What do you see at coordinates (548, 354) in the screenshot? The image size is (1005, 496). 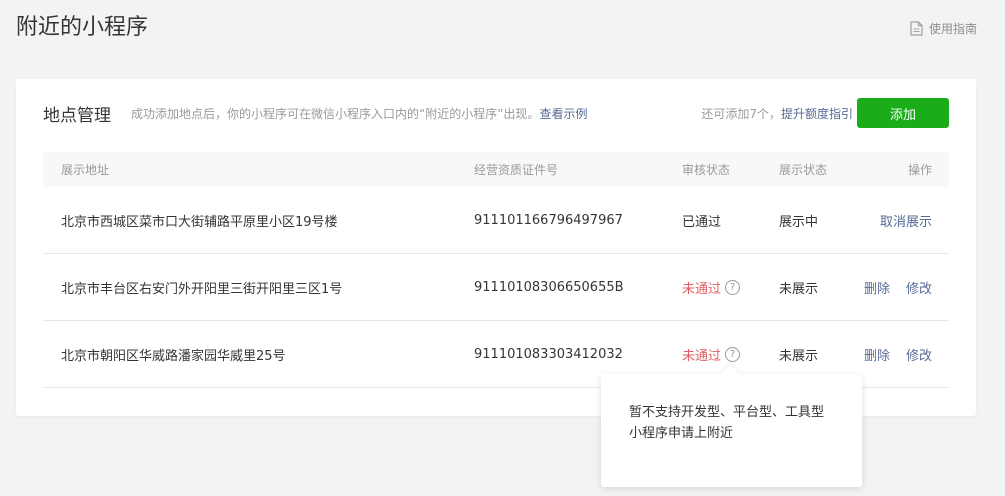 I see `row-license: 911101083303412032` at bounding box center [548, 354].